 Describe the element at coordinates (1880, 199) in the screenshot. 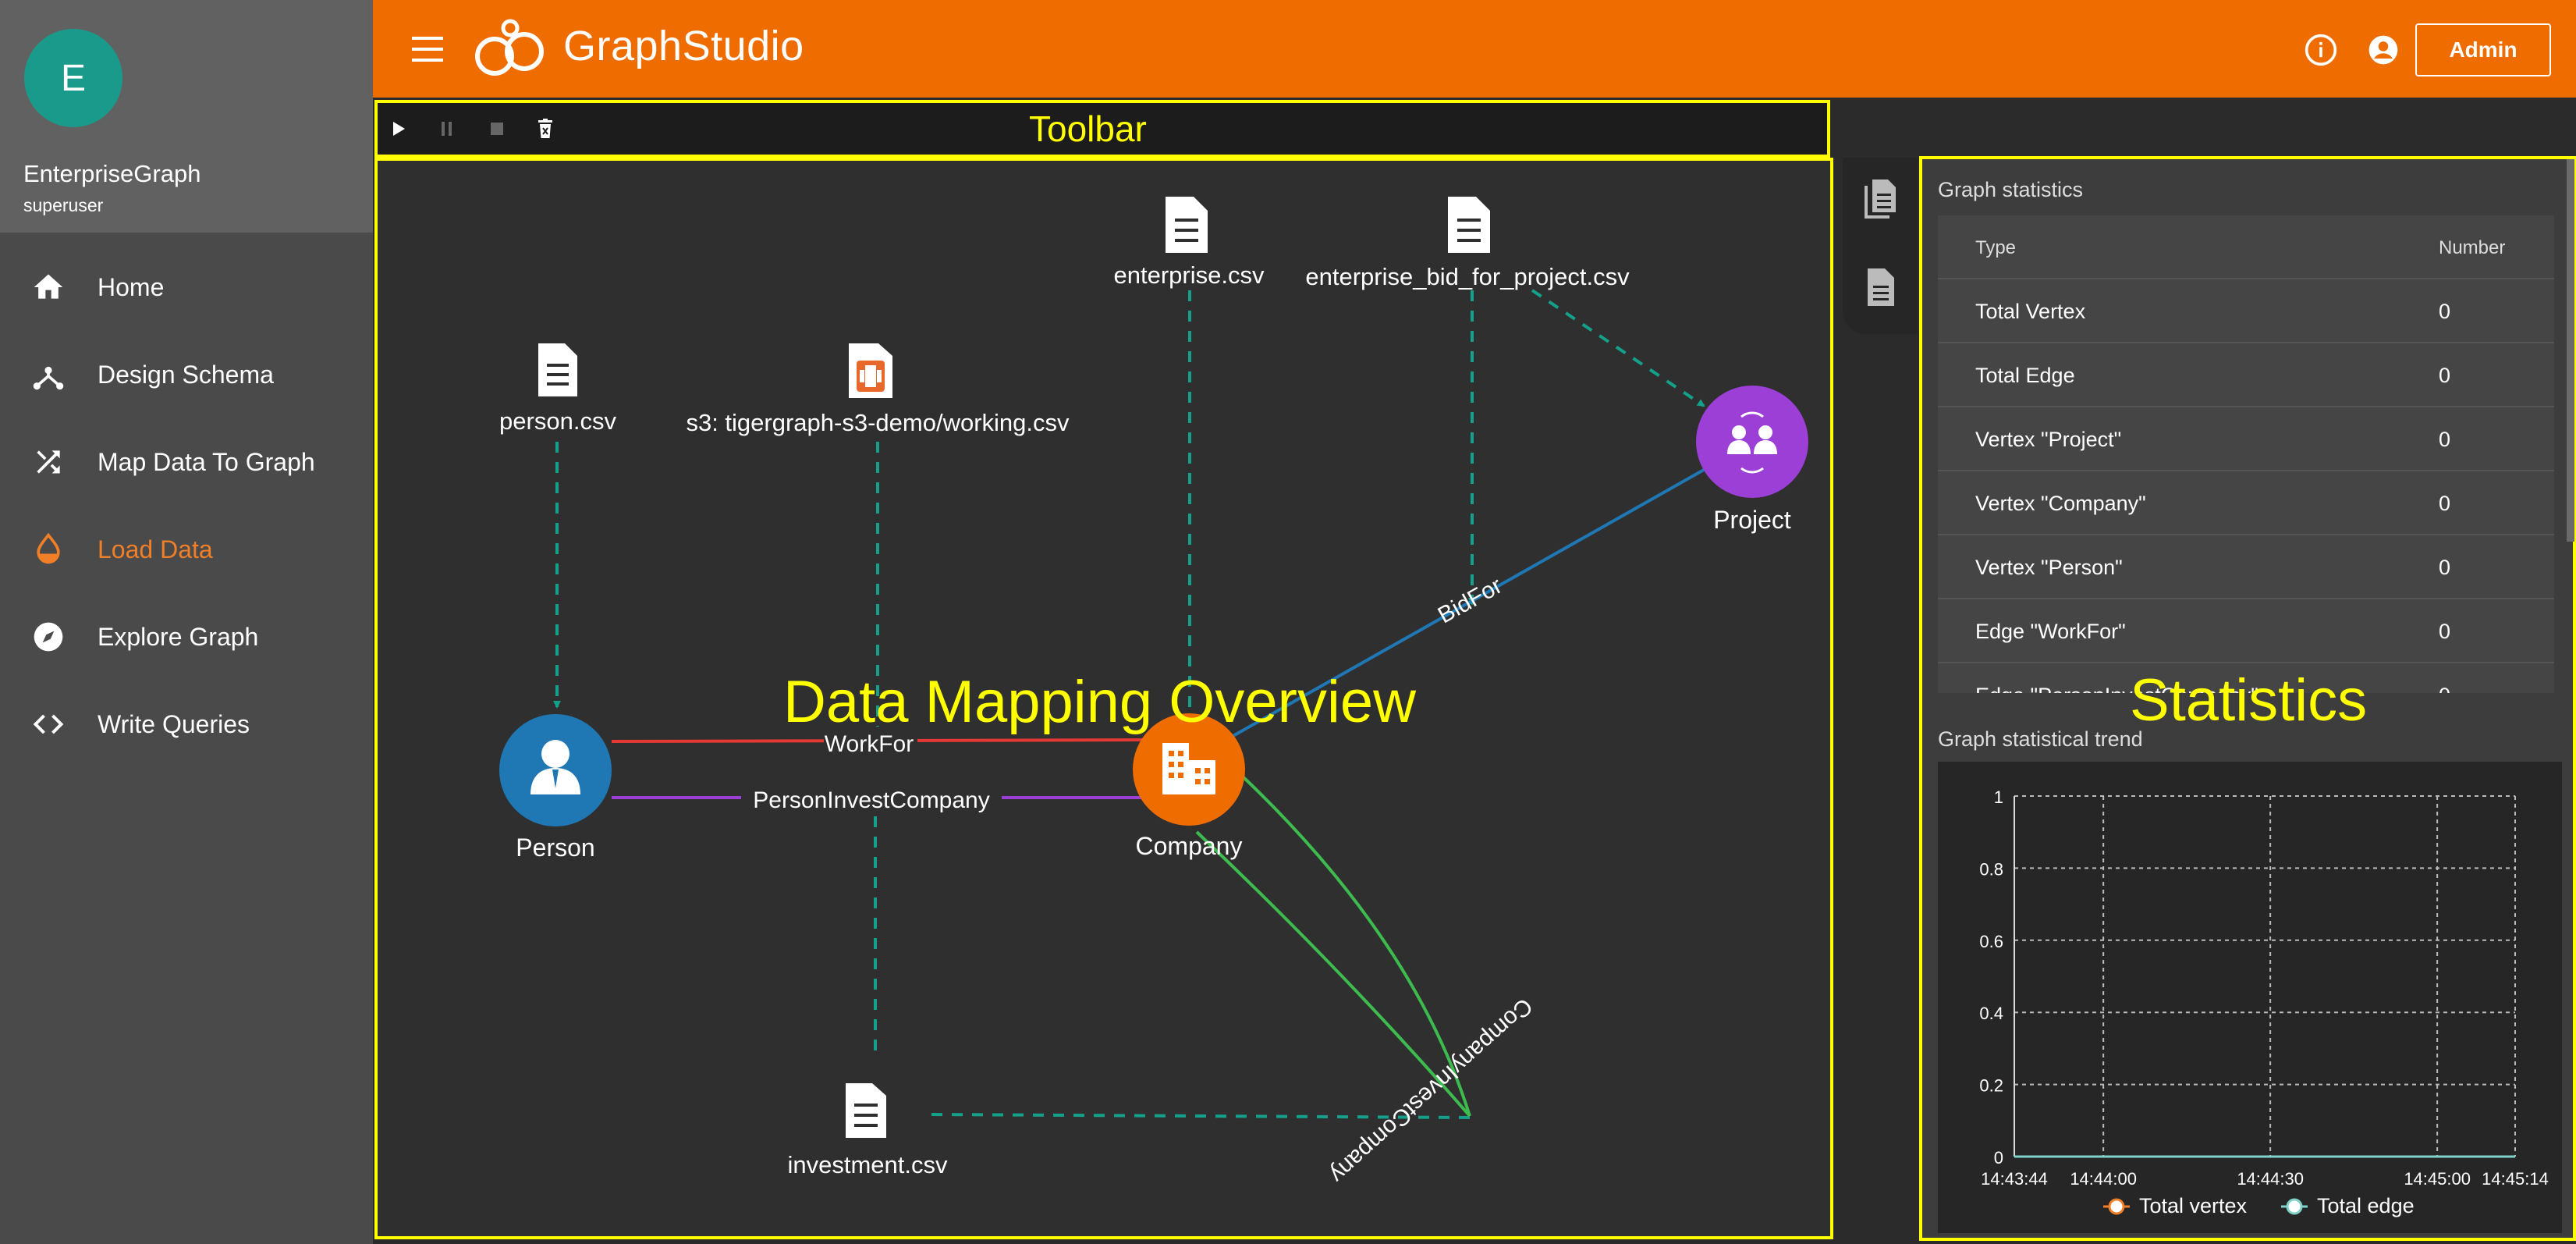

I see `copy-files-icon` at that location.